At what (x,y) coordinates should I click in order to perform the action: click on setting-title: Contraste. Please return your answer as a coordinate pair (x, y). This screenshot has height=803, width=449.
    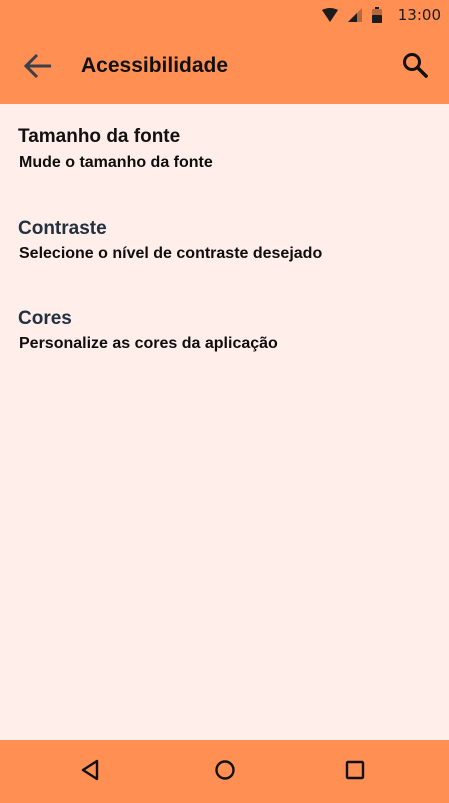
    Looking at the image, I should click on (62, 228).